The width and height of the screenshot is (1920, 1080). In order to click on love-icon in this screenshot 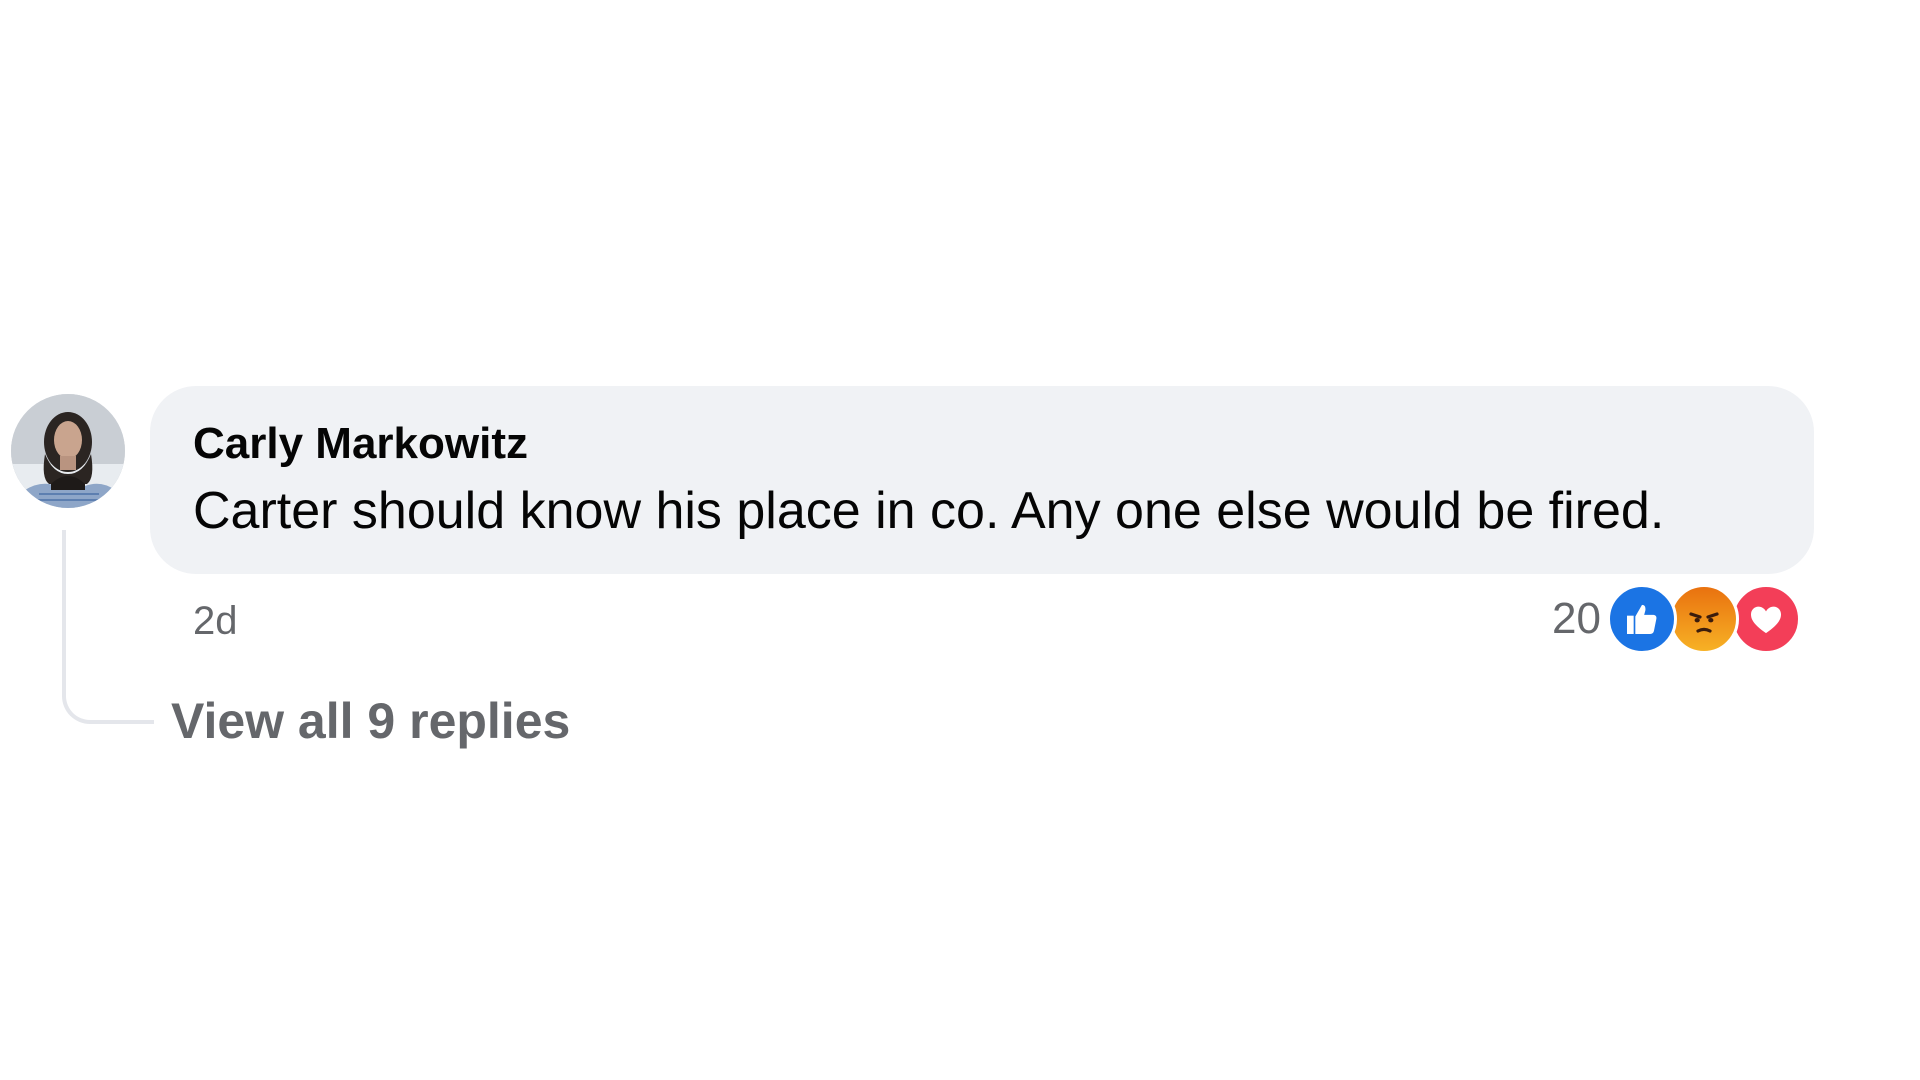, I will do `click(1765, 619)`.